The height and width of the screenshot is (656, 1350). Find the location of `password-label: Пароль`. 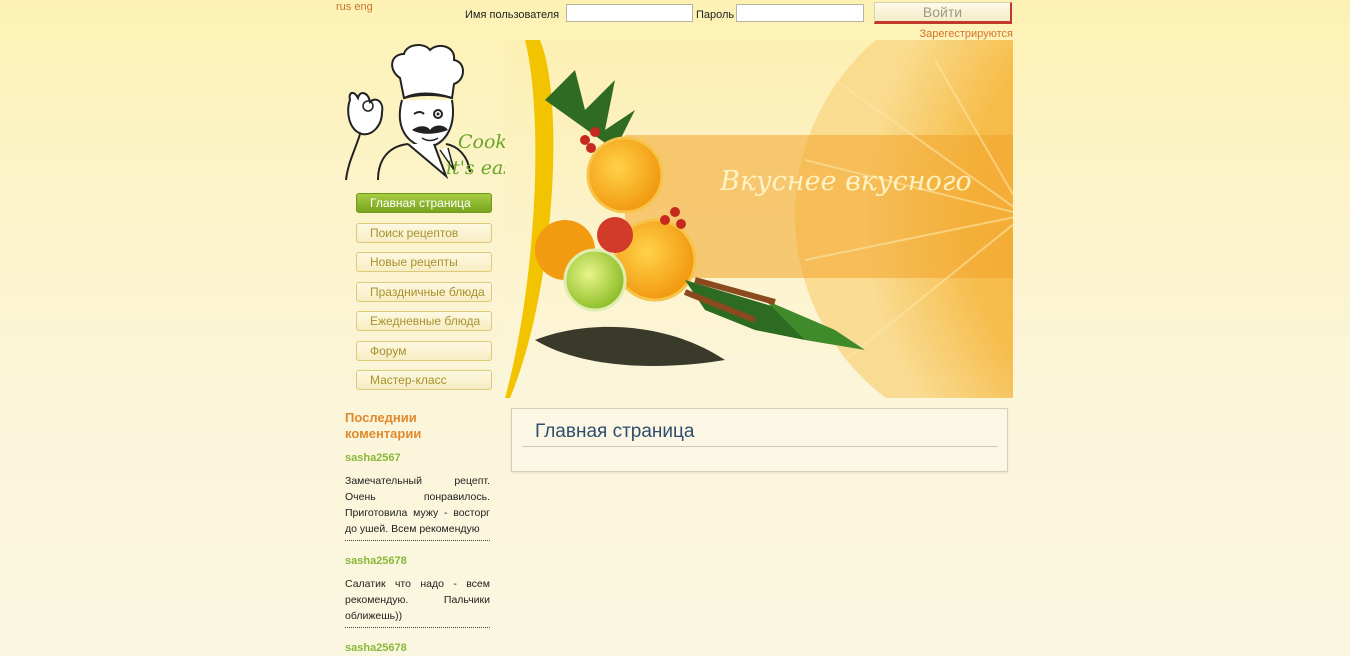

password-label: Пароль is located at coordinates (715, 15).